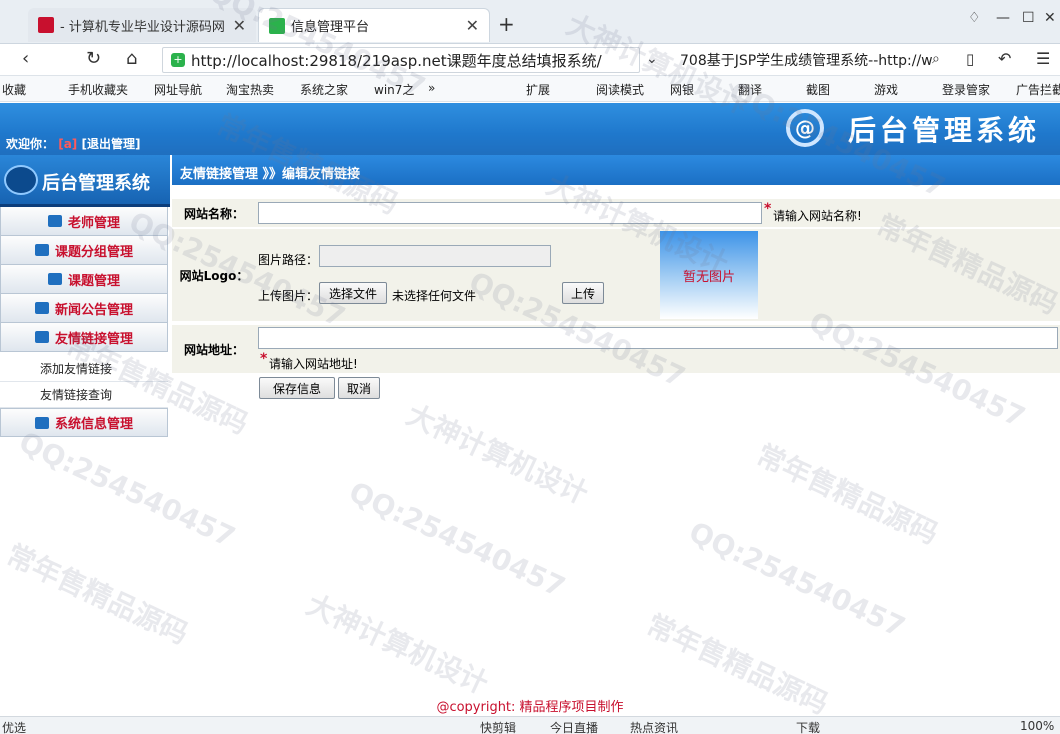 The height and width of the screenshot is (734, 1060). What do you see at coordinates (498, 726) in the screenshot?
I see `status-quick-edit: 快剪辑` at bounding box center [498, 726].